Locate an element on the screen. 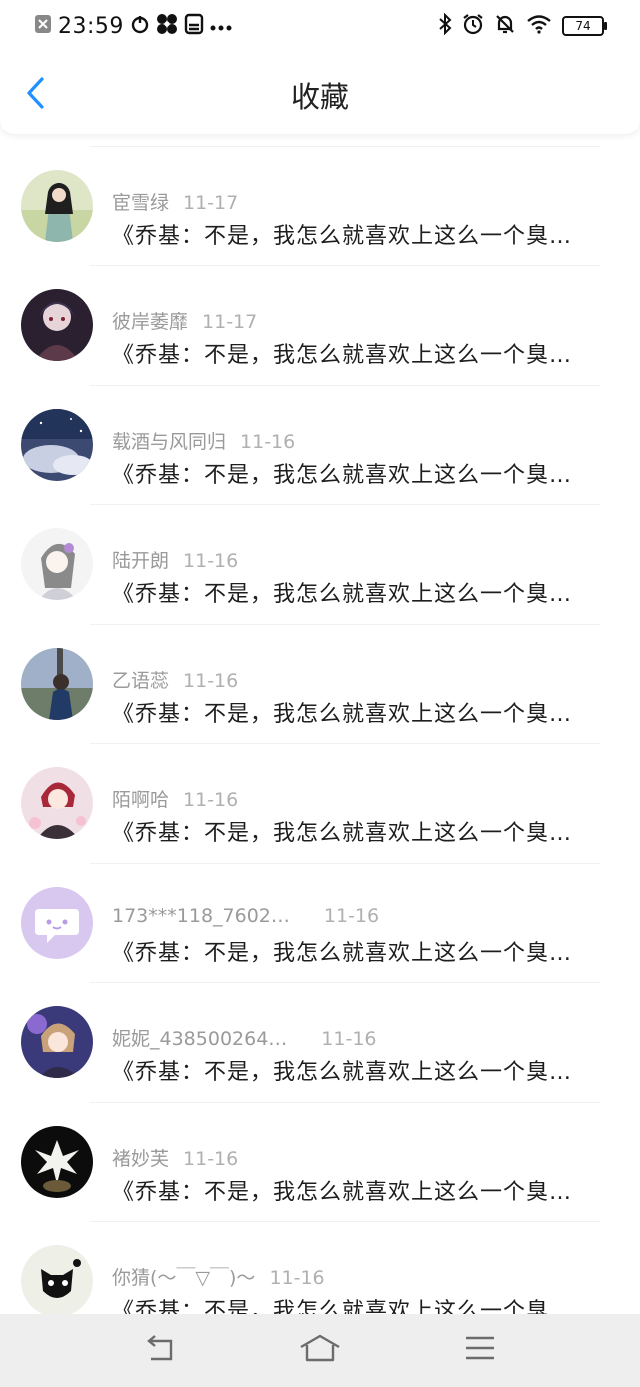 This screenshot has height=1387, width=640. nav-home-button is located at coordinates (320, 1350).